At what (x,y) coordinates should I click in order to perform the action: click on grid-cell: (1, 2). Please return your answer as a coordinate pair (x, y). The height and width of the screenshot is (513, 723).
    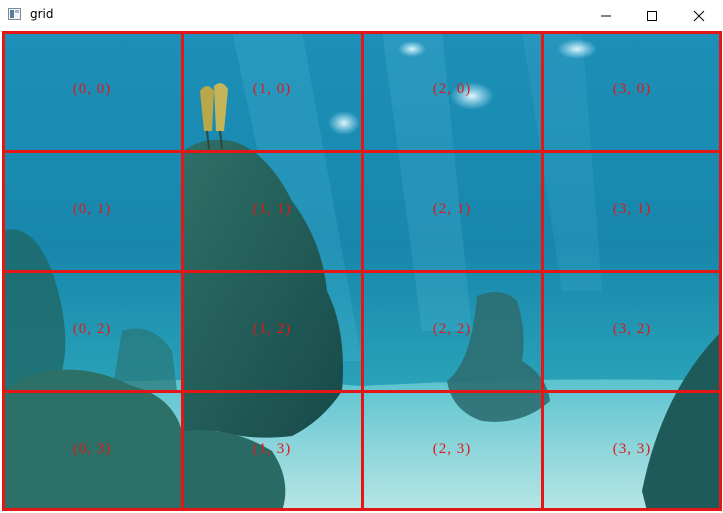
    Looking at the image, I should click on (272, 331).